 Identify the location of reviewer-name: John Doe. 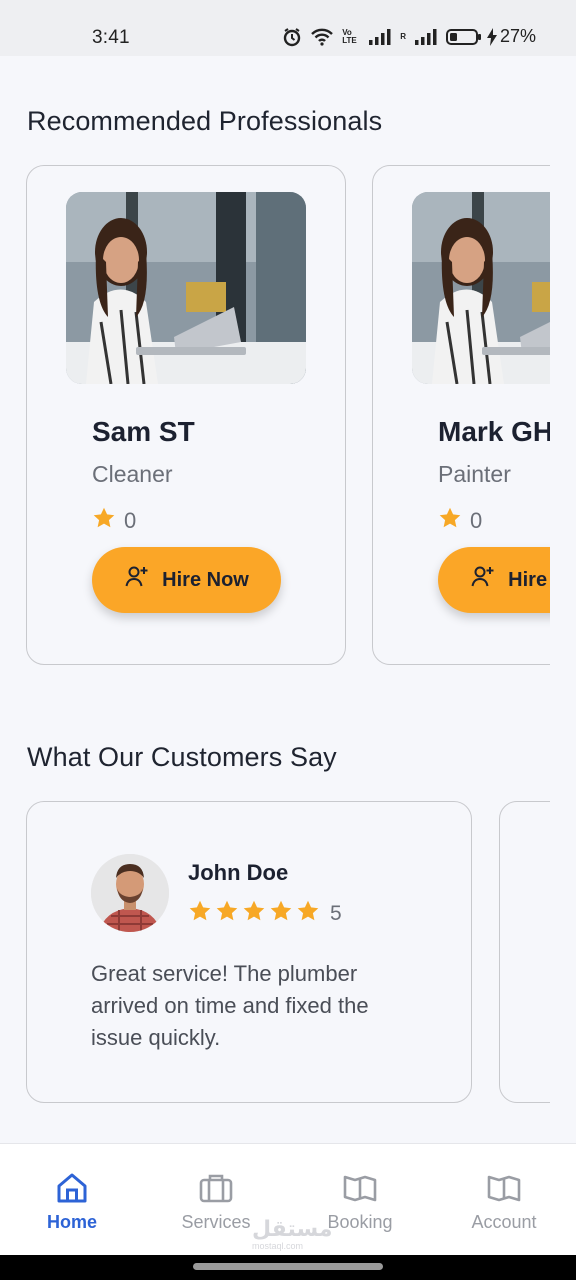
(238, 872).